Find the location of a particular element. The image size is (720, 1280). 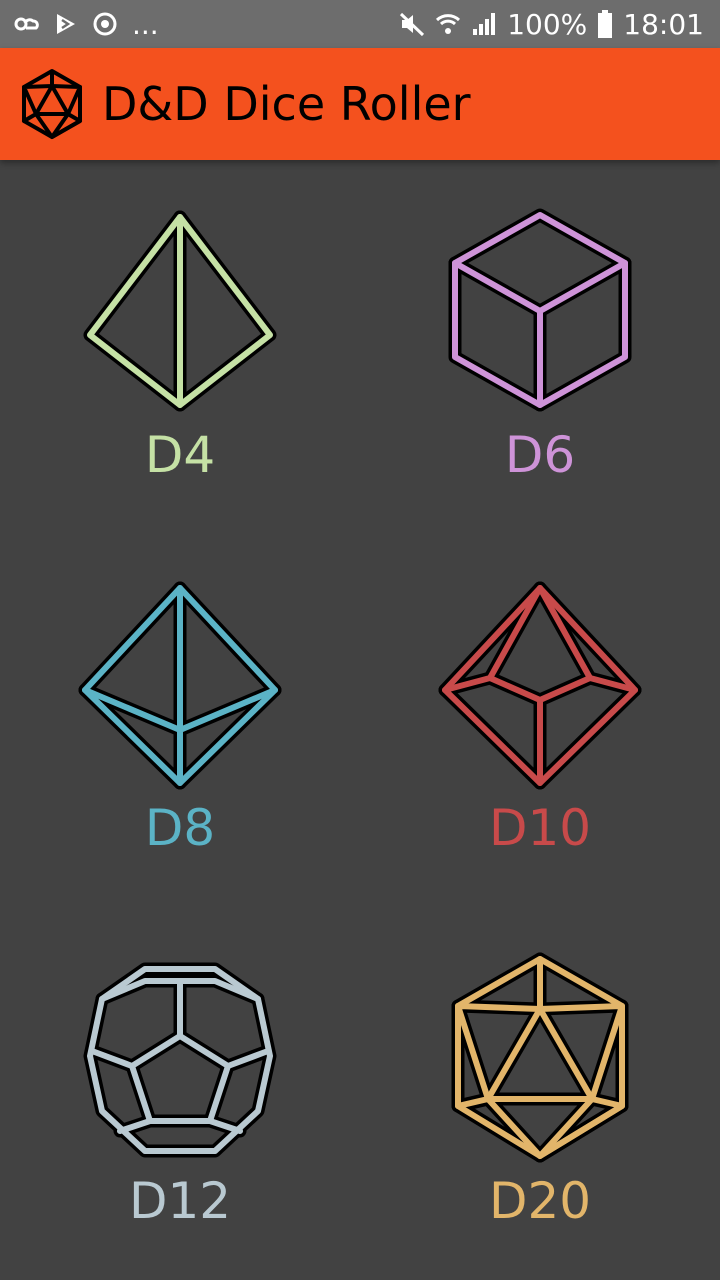

d20-button: D20 is located at coordinates (540, 1092).